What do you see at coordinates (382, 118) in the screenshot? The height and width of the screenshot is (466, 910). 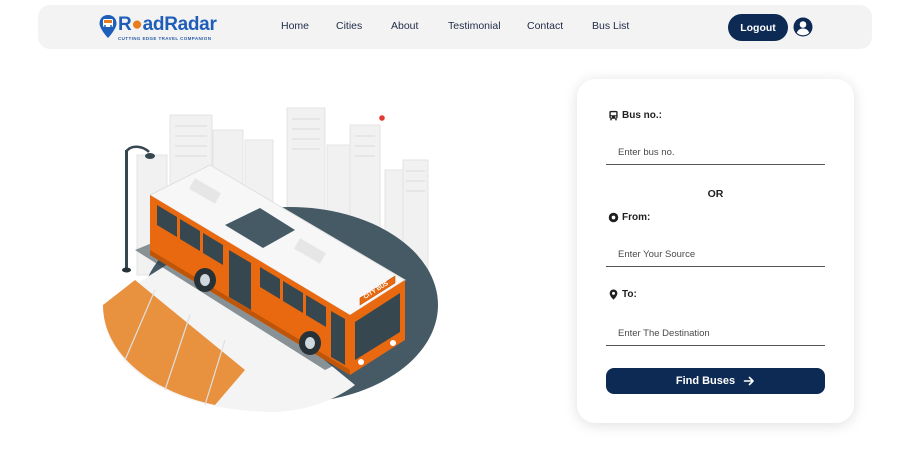 I see `red-dot` at bounding box center [382, 118].